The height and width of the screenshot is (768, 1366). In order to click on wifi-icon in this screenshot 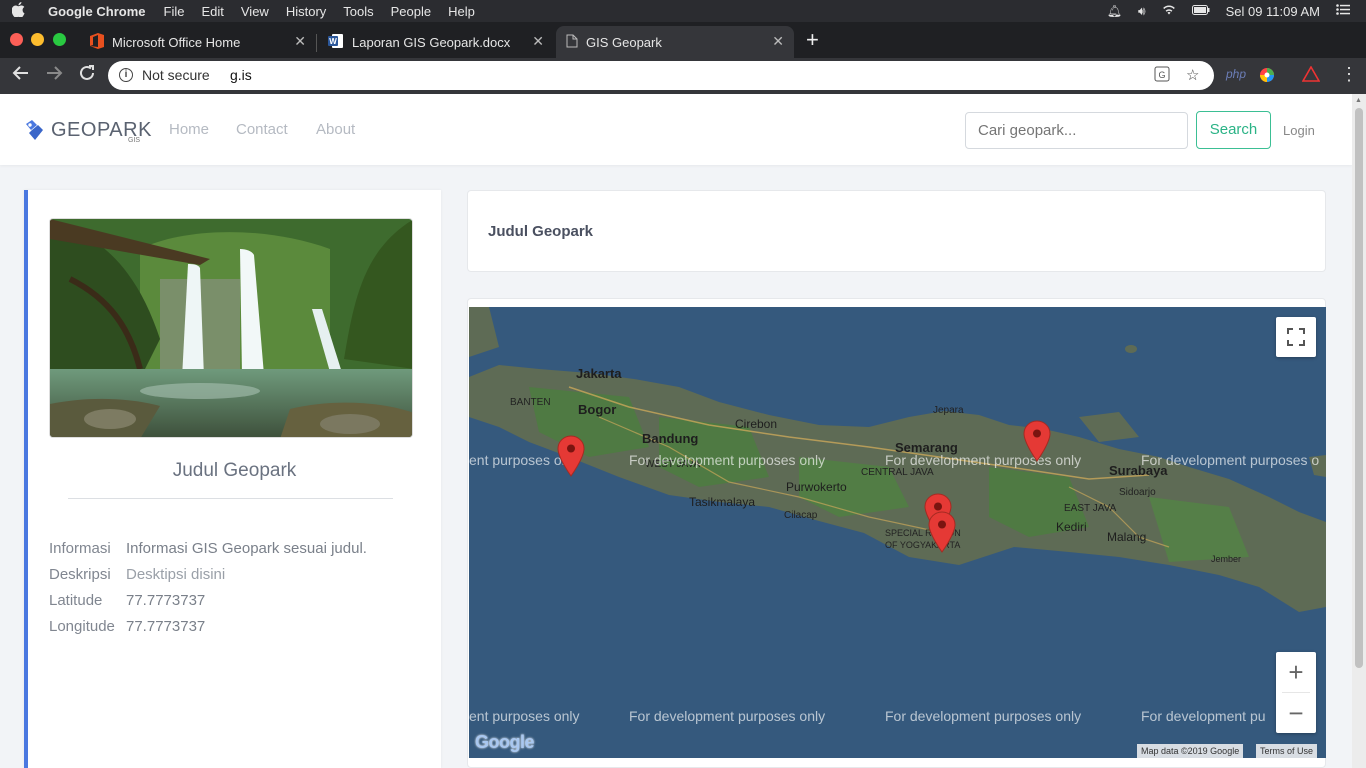, I will do `click(1169, 11)`.